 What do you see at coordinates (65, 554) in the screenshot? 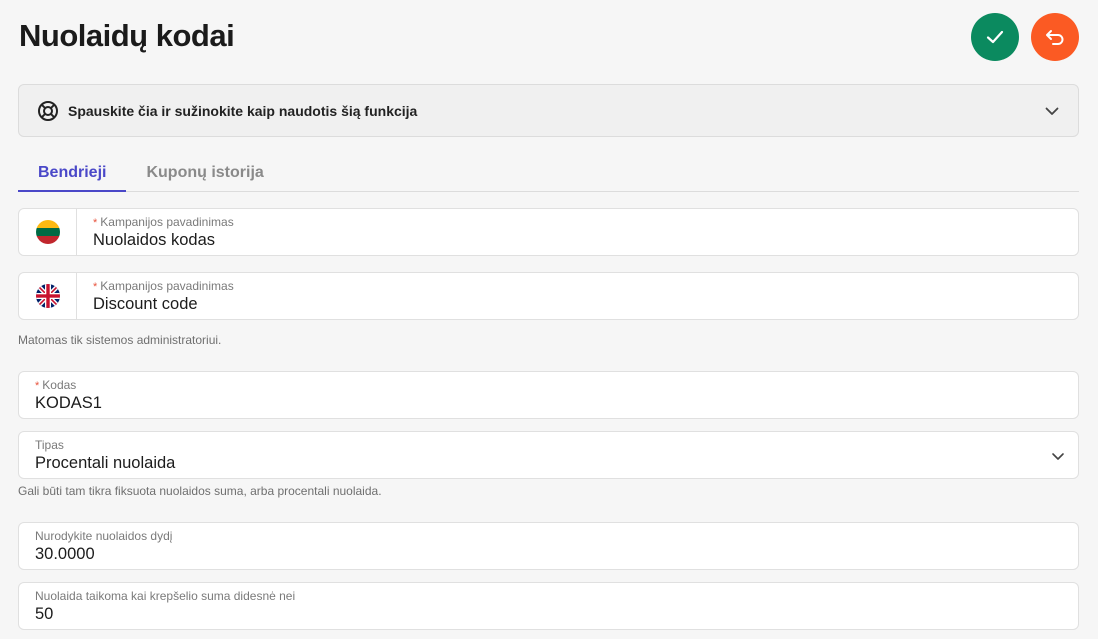
I see `discount-size-input: 30.0000` at bounding box center [65, 554].